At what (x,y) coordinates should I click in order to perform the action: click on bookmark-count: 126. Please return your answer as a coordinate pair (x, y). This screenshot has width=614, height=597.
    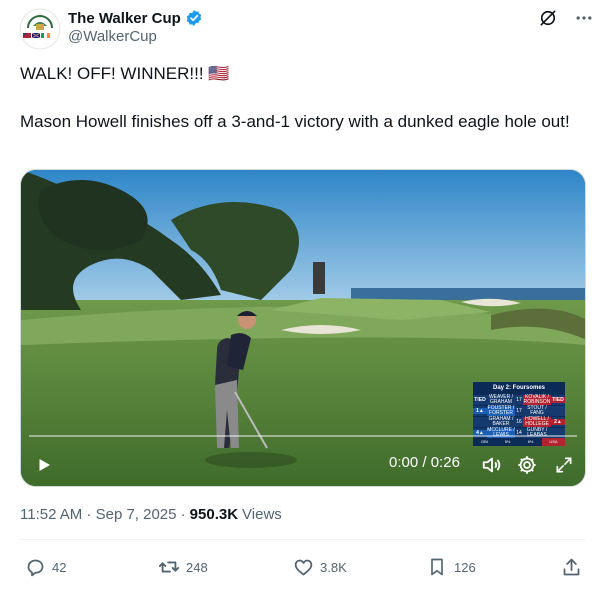
    Looking at the image, I should click on (465, 567).